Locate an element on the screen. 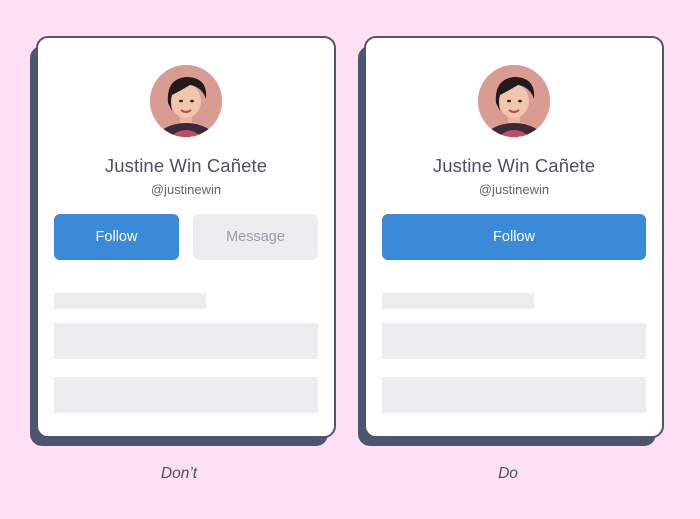 This screenshot has width=700, height=519. do-caption: Do is located at coordinates (508, 473).